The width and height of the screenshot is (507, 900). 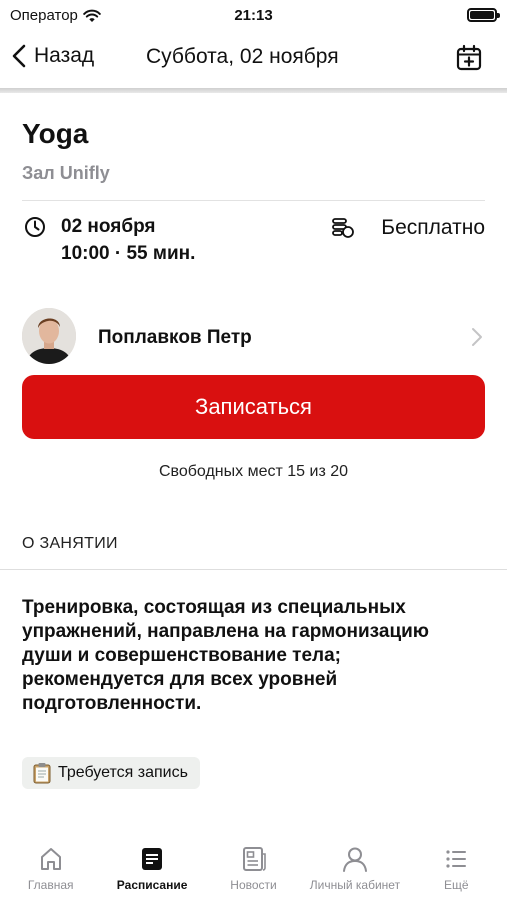 What do you see at coordinates (253, 90) in the screenshot?
I see `navbar-divider` at bounding box center [253, 90].